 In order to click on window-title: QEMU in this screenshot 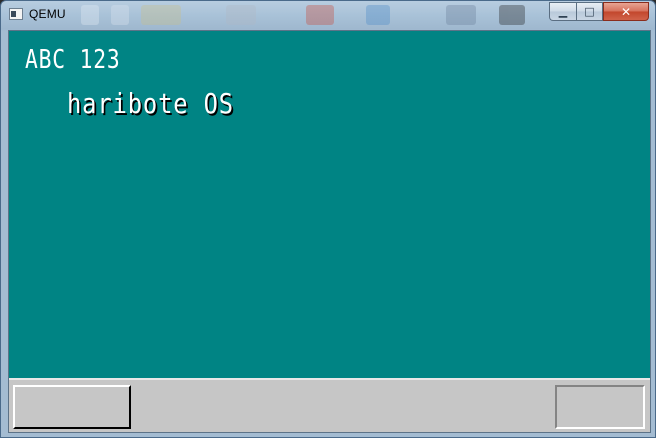, I will do `click(47, 14)`.